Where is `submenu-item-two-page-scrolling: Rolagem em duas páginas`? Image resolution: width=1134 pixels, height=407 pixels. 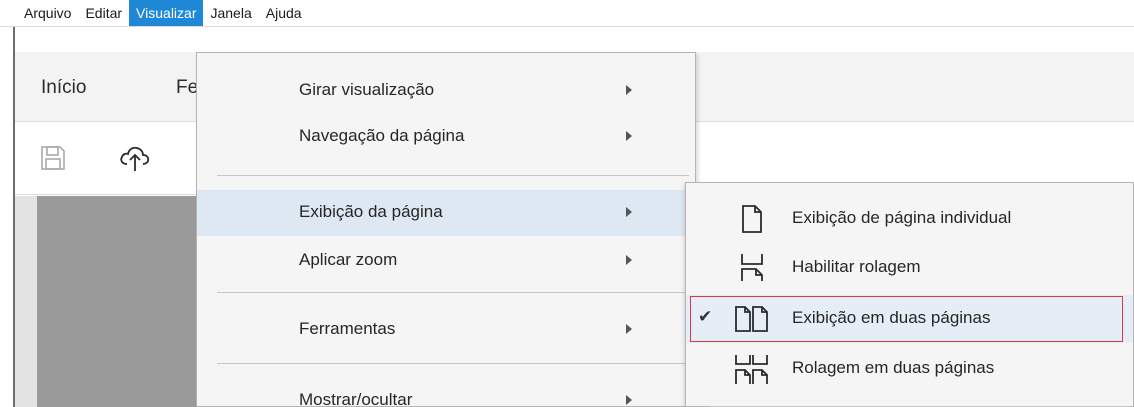
submenu-item-two-page-scrolling: Rolagem em duas páginas is located at coordinates (909, 369).